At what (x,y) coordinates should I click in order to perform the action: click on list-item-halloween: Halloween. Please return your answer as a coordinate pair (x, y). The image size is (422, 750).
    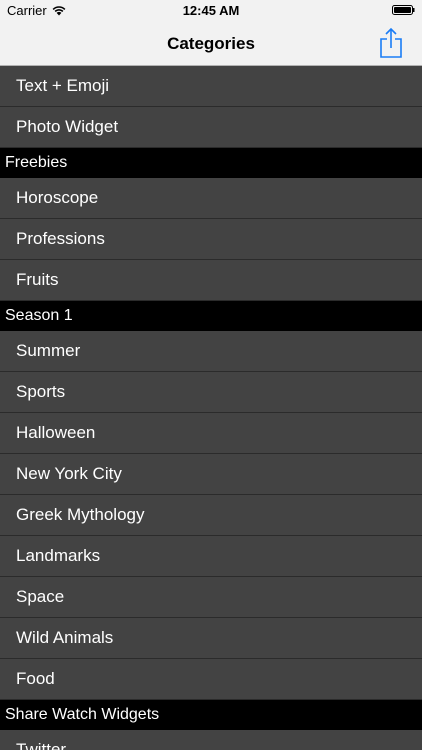
    Looking at the image, I should click on (211, 433).